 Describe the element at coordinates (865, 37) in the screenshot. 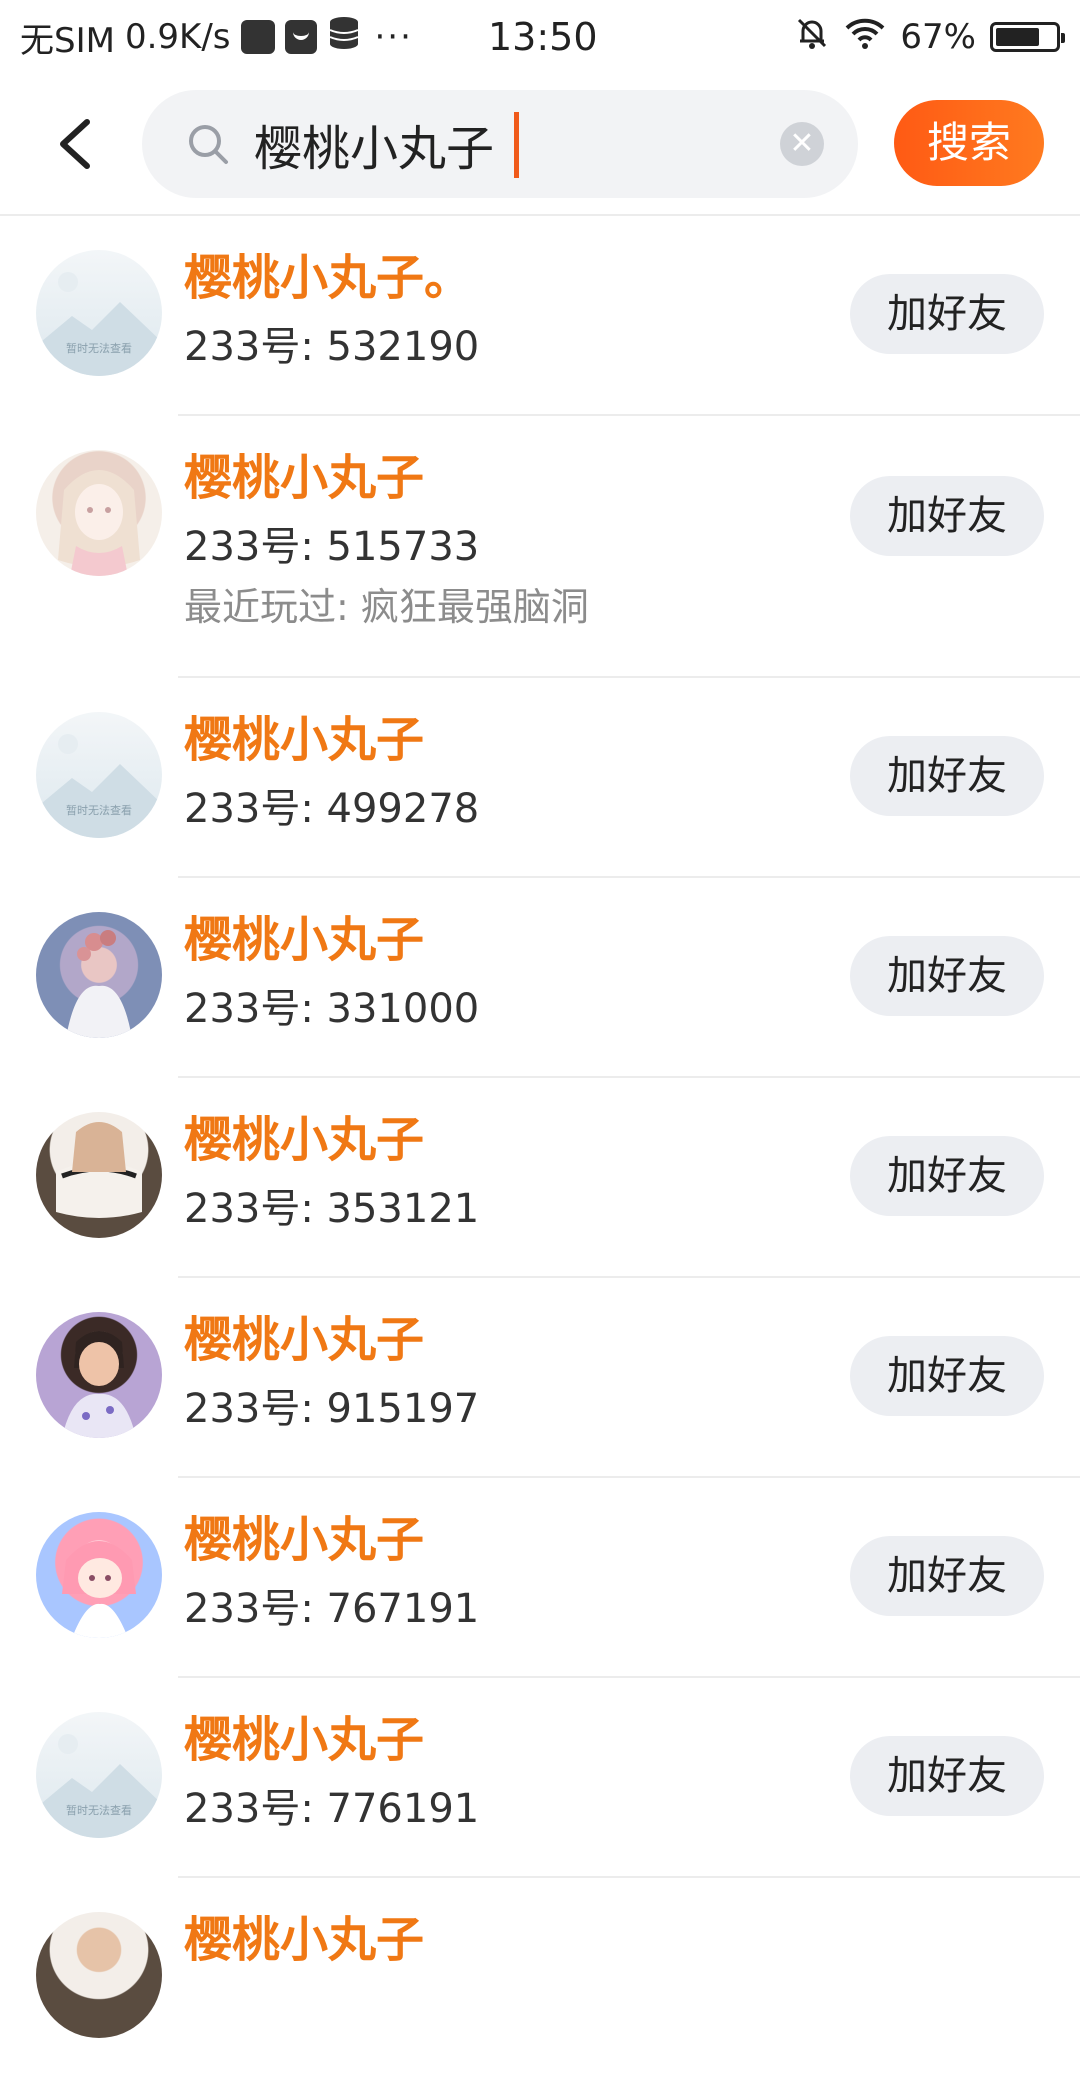

I see `wifi-icon` at that location.